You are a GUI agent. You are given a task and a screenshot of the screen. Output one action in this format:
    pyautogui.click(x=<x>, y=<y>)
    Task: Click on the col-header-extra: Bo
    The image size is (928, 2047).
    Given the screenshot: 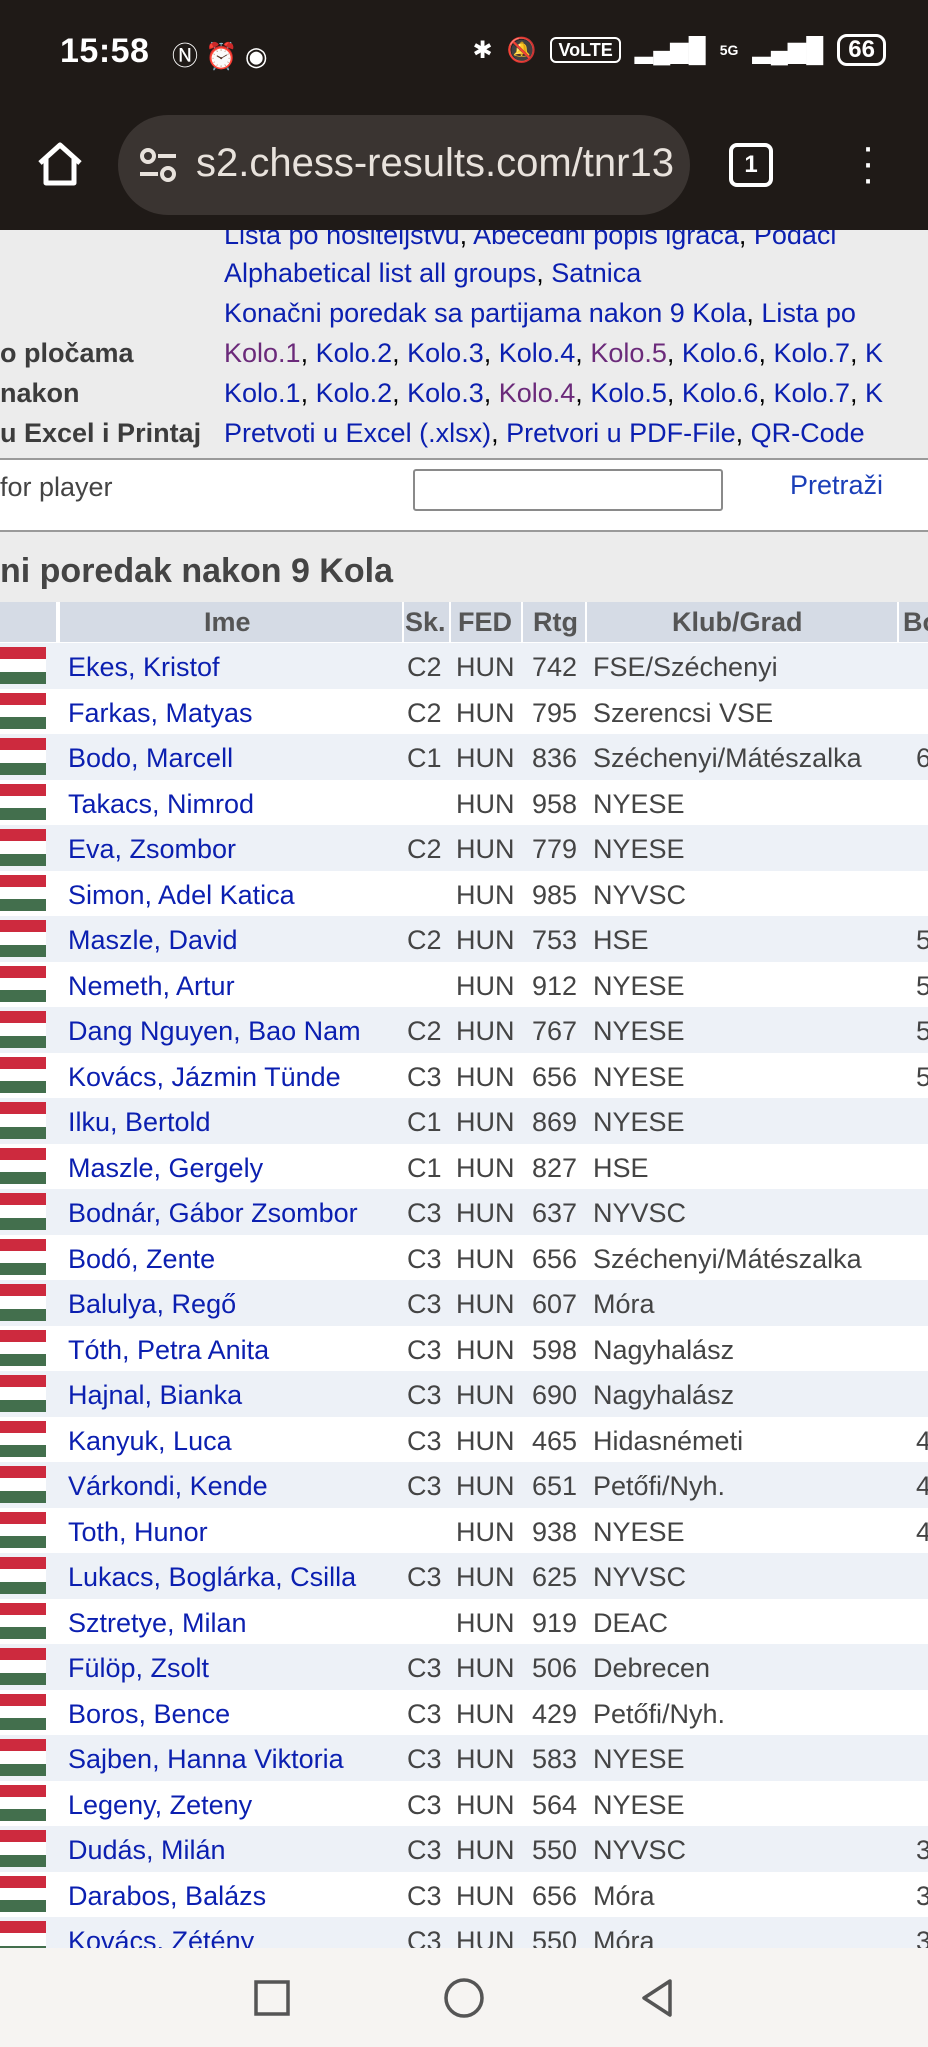 What is the action you would take?
    pyautogui.click(x=915, y=622)
    